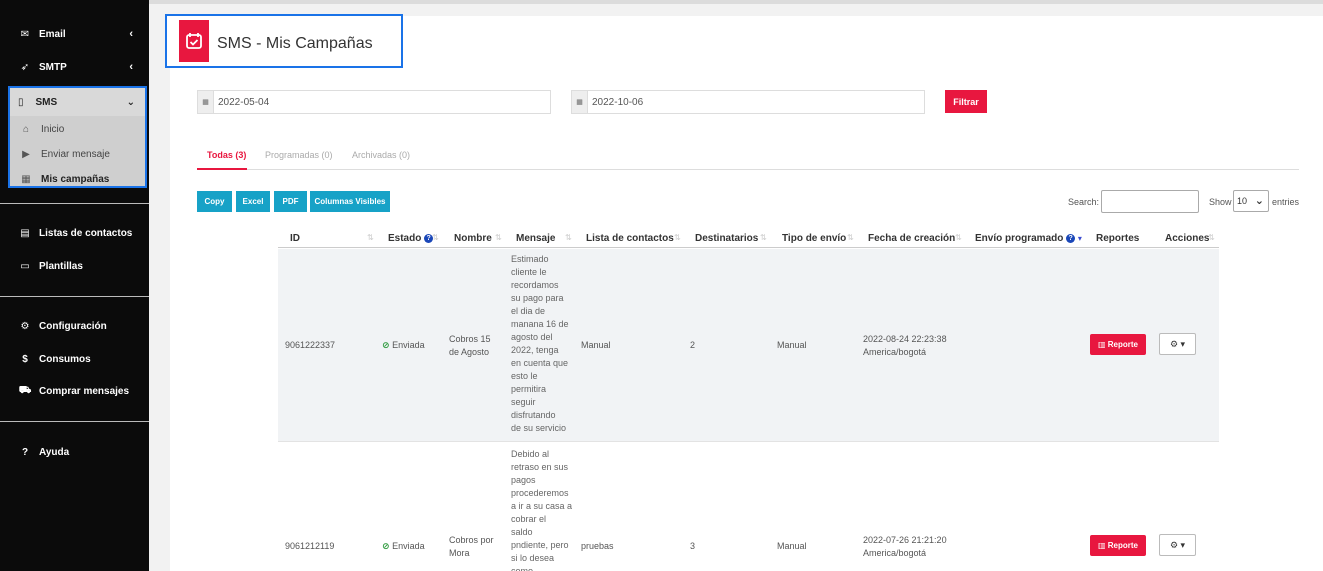 Image resolution: width=1323 pixels, height=571 pixels. I want to click on cell-fecha-line: 2022-07-26 21:21:20, so click(905, 540).